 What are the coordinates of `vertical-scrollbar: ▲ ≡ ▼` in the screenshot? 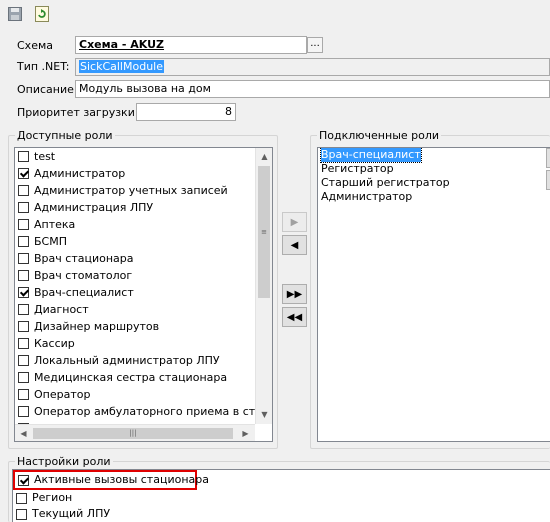 It's located at (263, 286).